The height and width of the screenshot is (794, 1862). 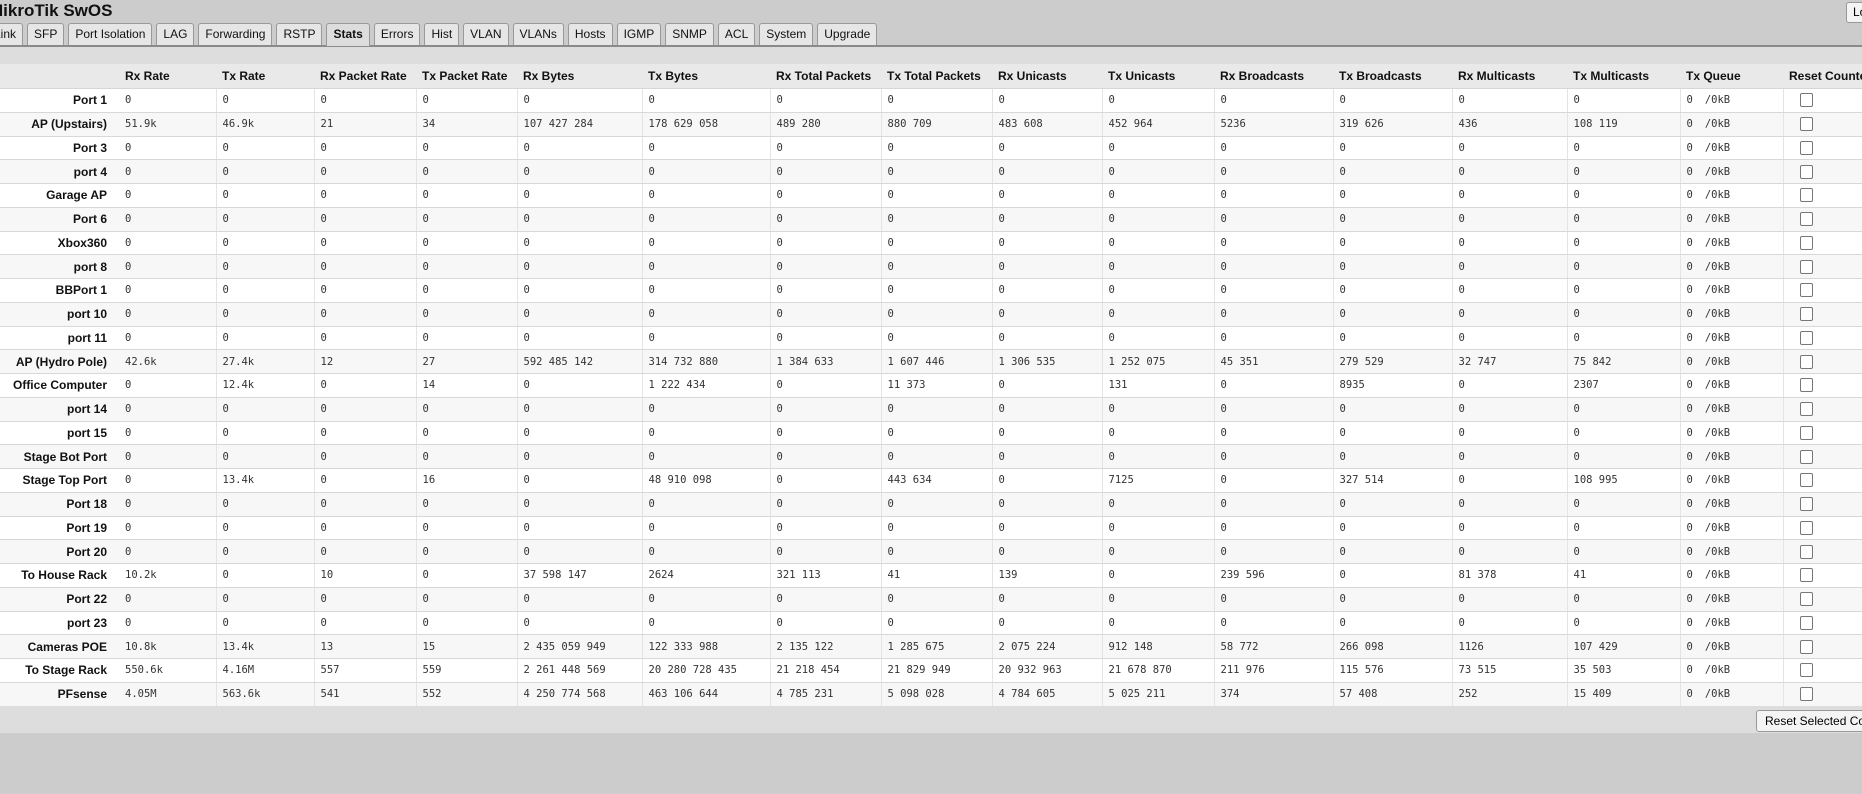 I want to click on tab-igmp: IGMP, so click(x=639, y=34).